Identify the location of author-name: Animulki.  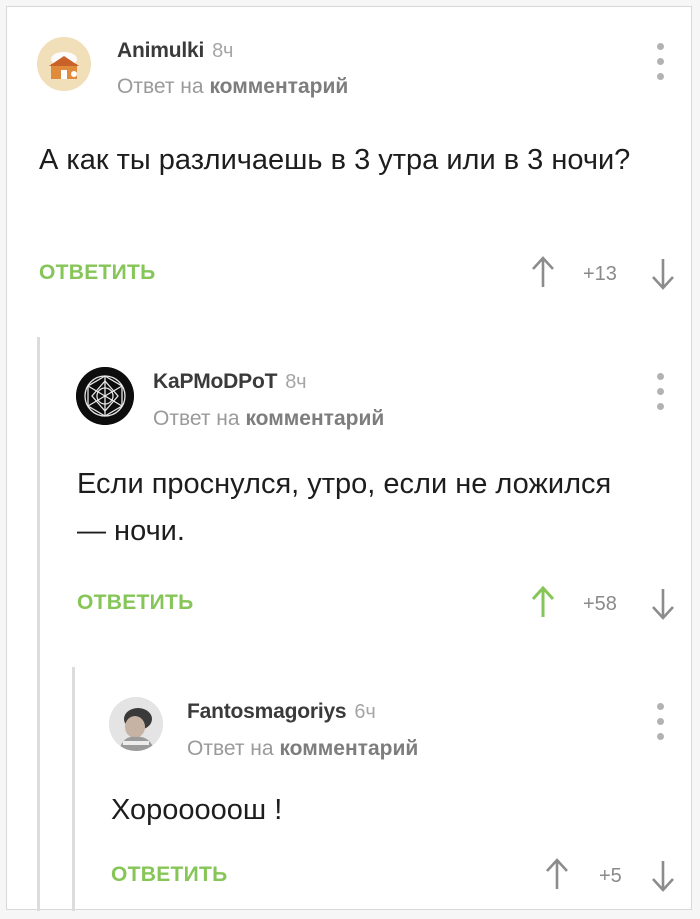
(160, 50).